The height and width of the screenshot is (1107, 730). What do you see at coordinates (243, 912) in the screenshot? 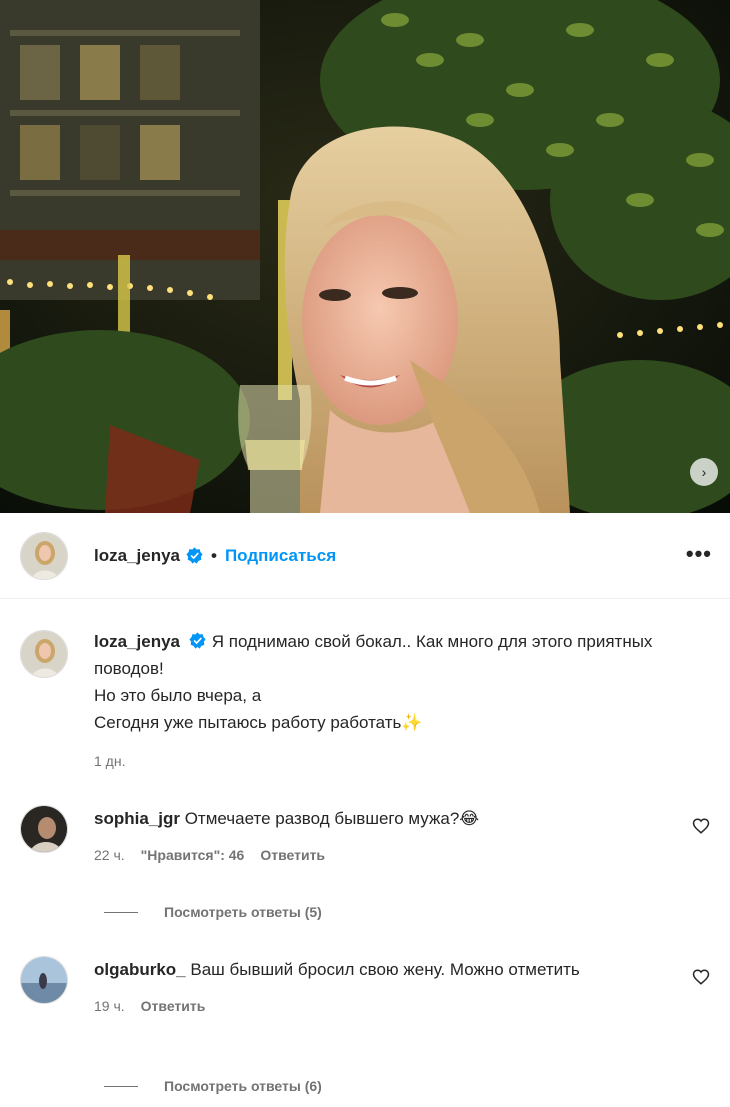
I see `view-replies-label: Посмотреть ответы (5)` at bounding box center [243, 912].